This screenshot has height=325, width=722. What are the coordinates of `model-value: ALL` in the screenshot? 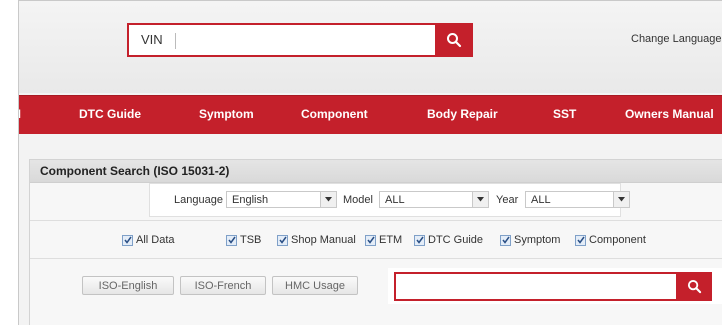 It's located at (395, 200).